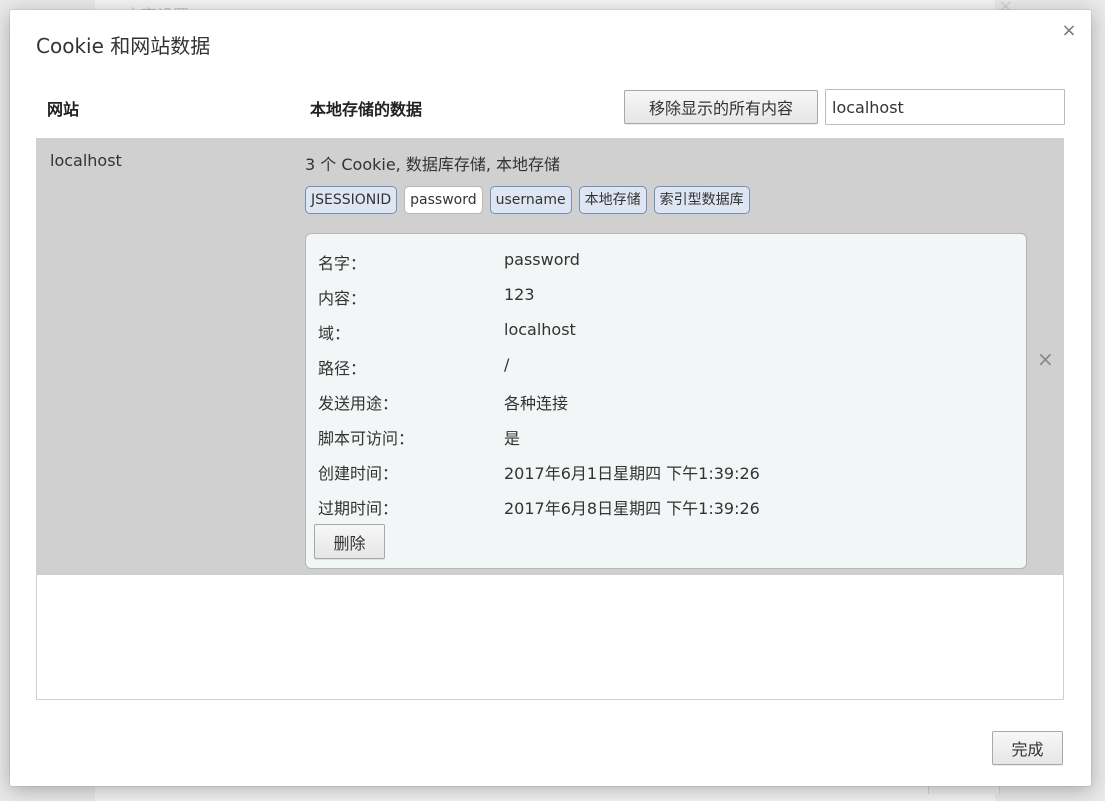 This screenshot has width=1105, height=801. Describe the element at coordinates (366, 438) in the screenshot. I see `detail-label: 脚本可访问：` at that location.